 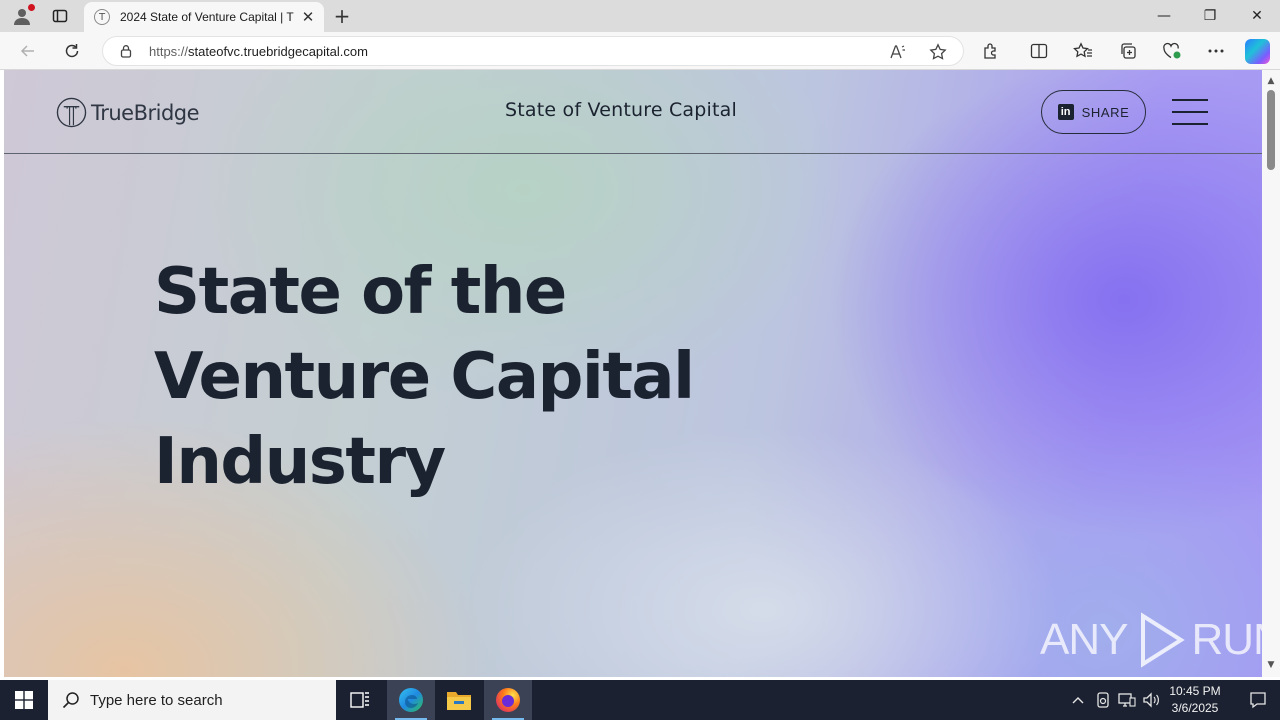 I want to click on logo-text: TrueBridge, so click(x=145, y=112).